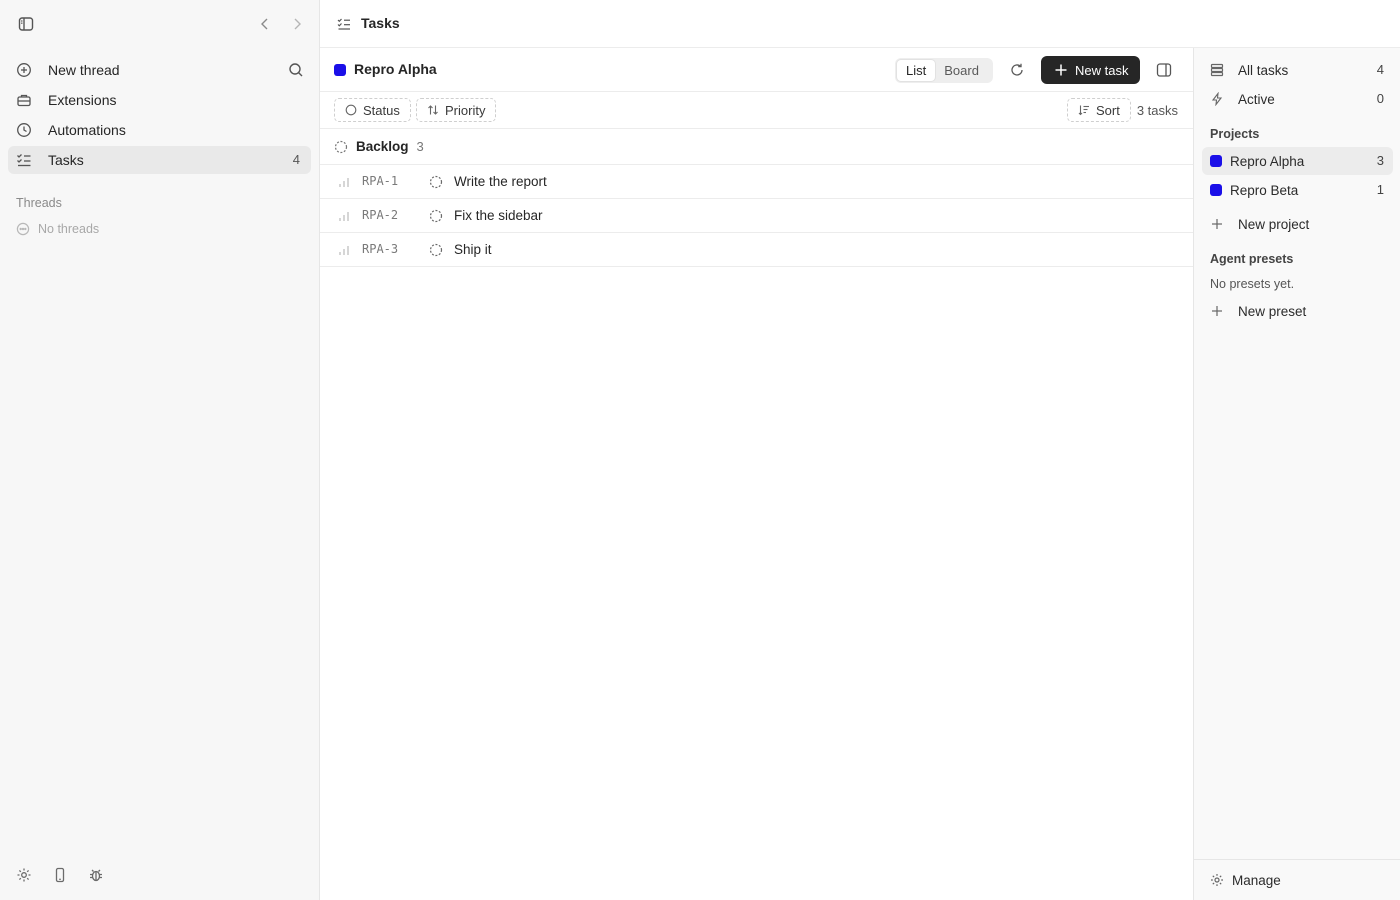  Describe the element at coordinates (82, 100) in the screenshot. I see `sidebar-item-label: Extensions` at that location.